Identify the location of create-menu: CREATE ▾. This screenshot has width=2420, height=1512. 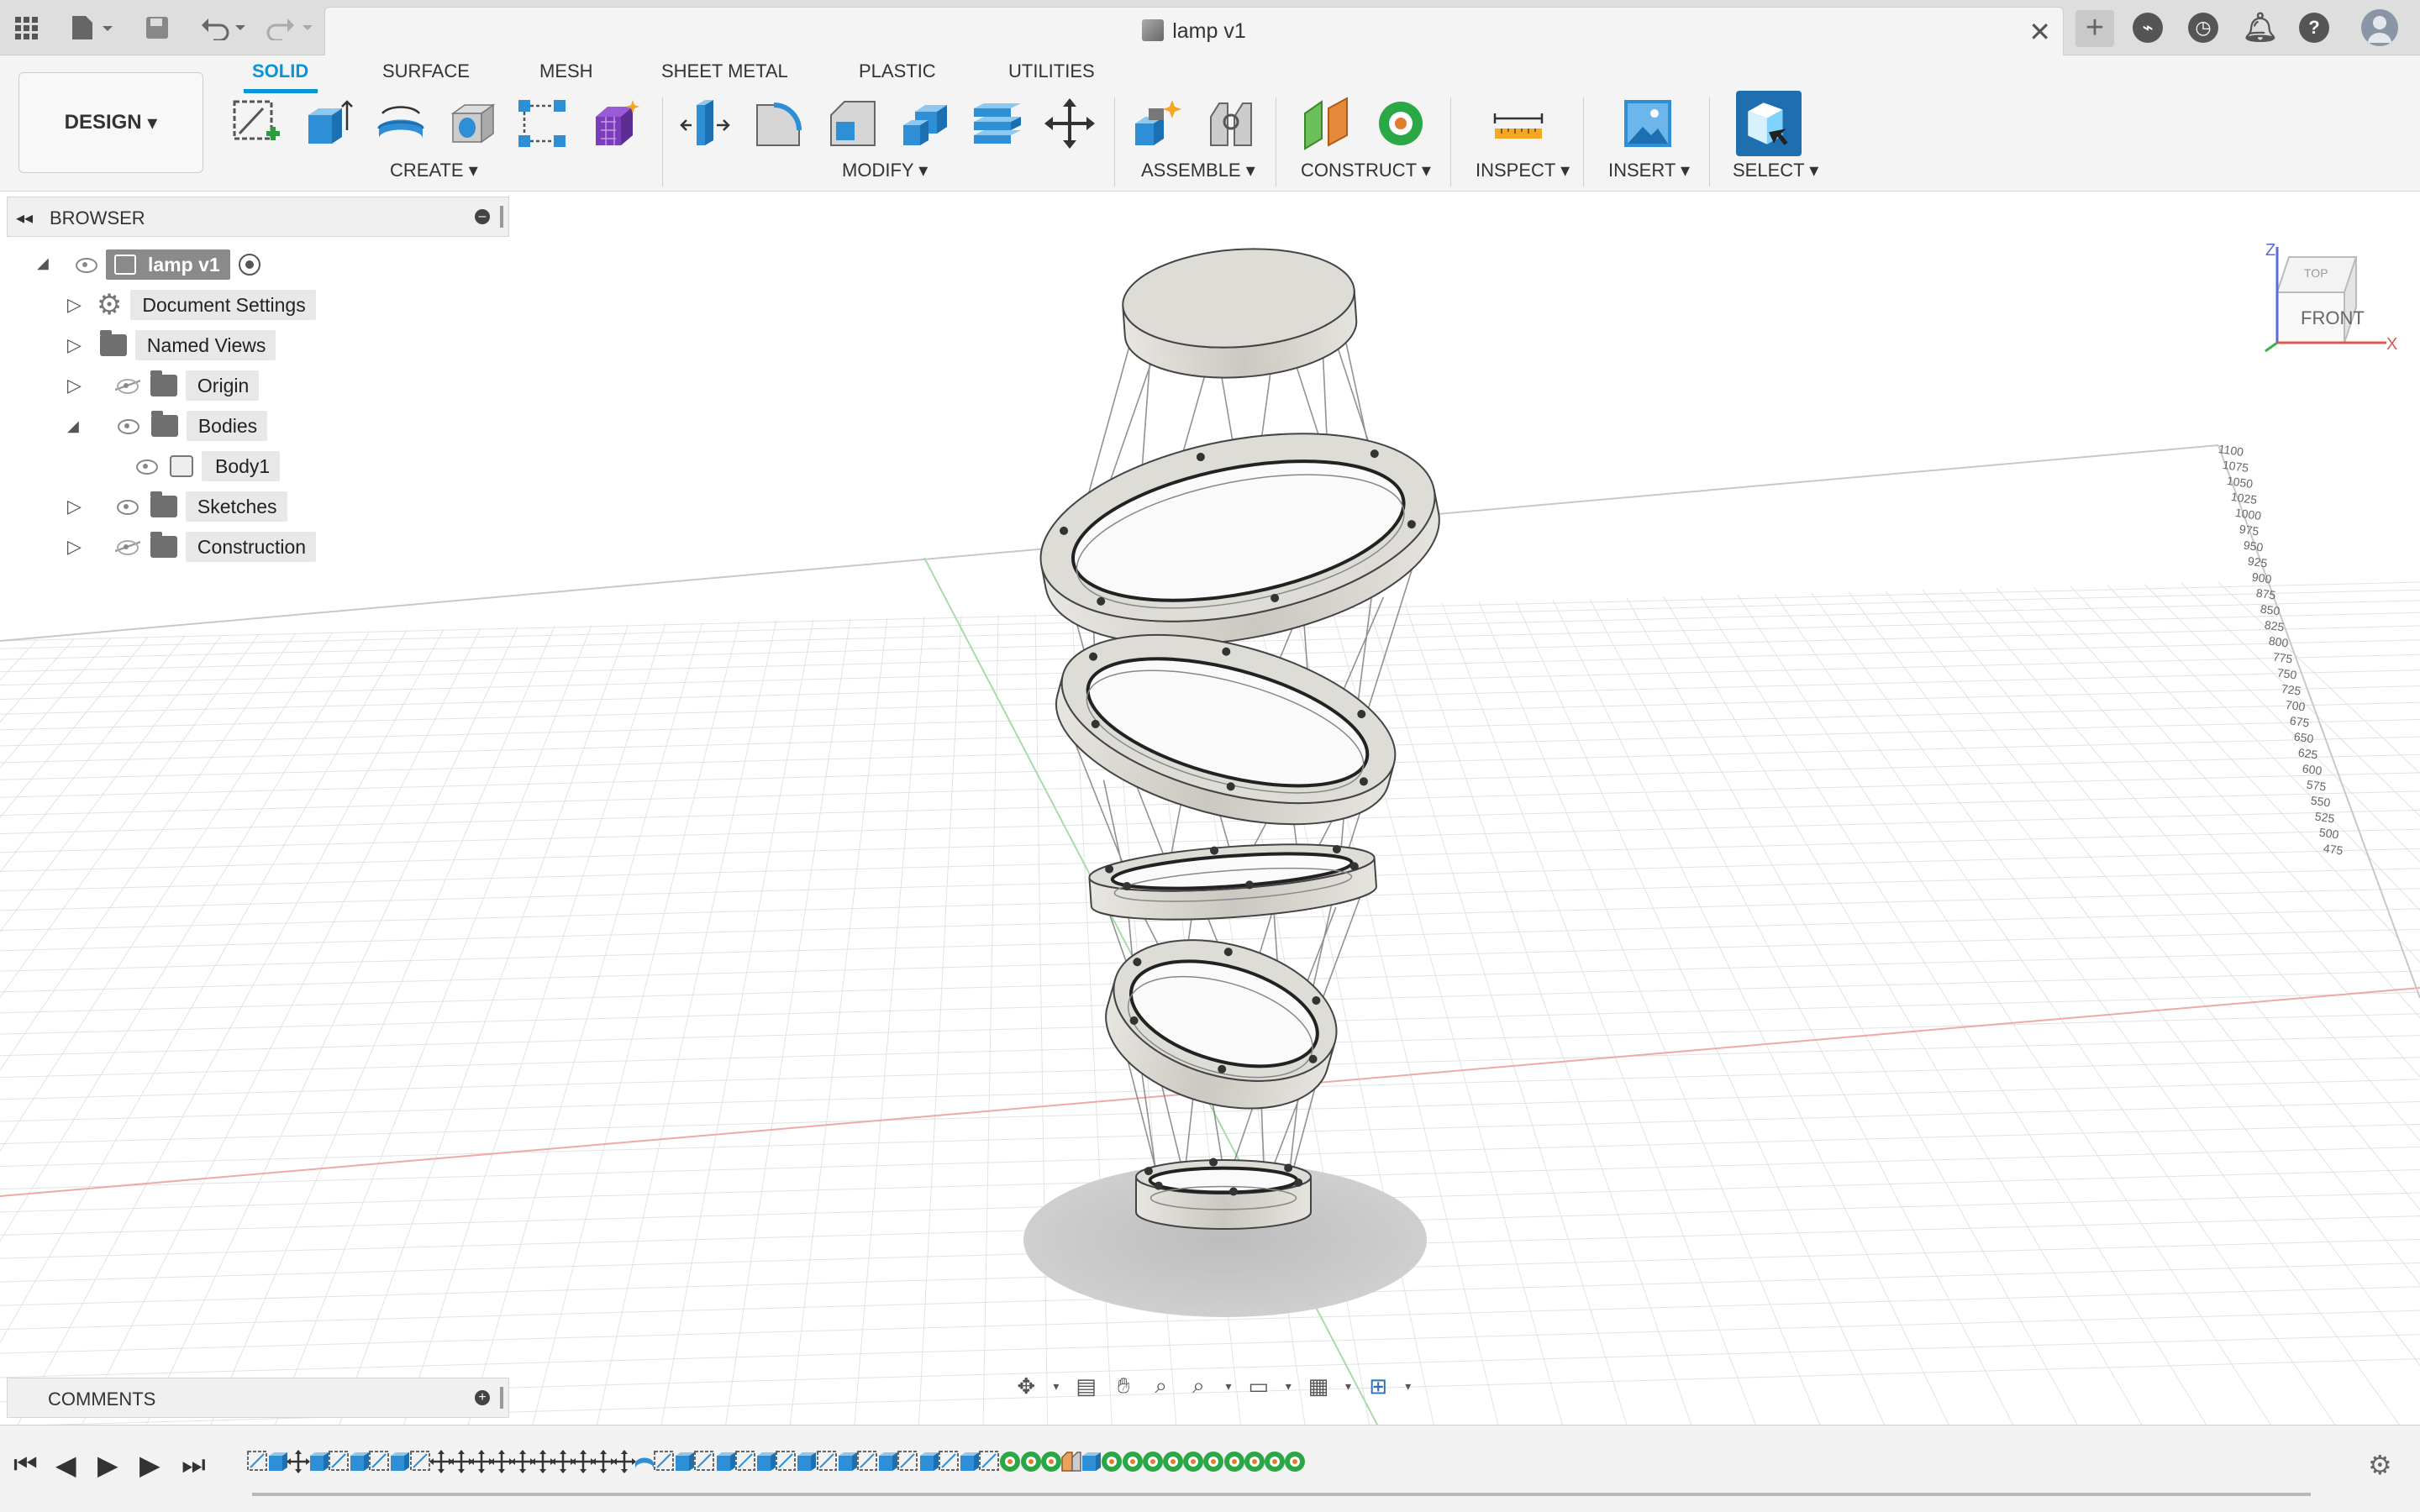
(434, 170).